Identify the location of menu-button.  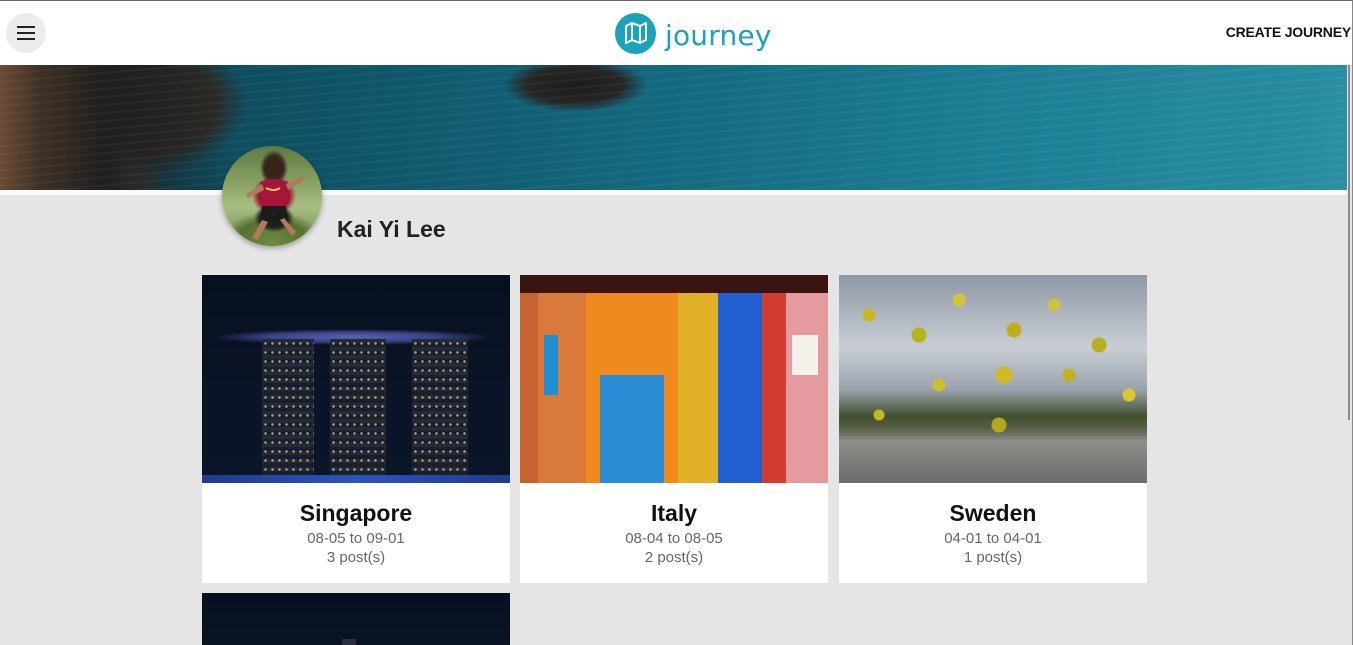
(26, 33).